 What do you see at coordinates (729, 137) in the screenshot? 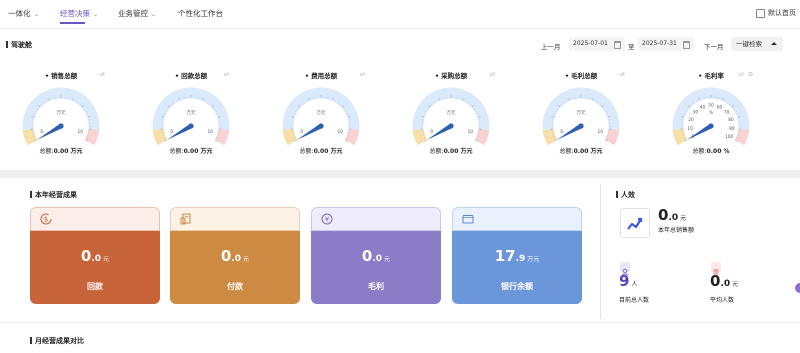
I see `gauge-tick-label: 100` at bounding box center [729, 137].